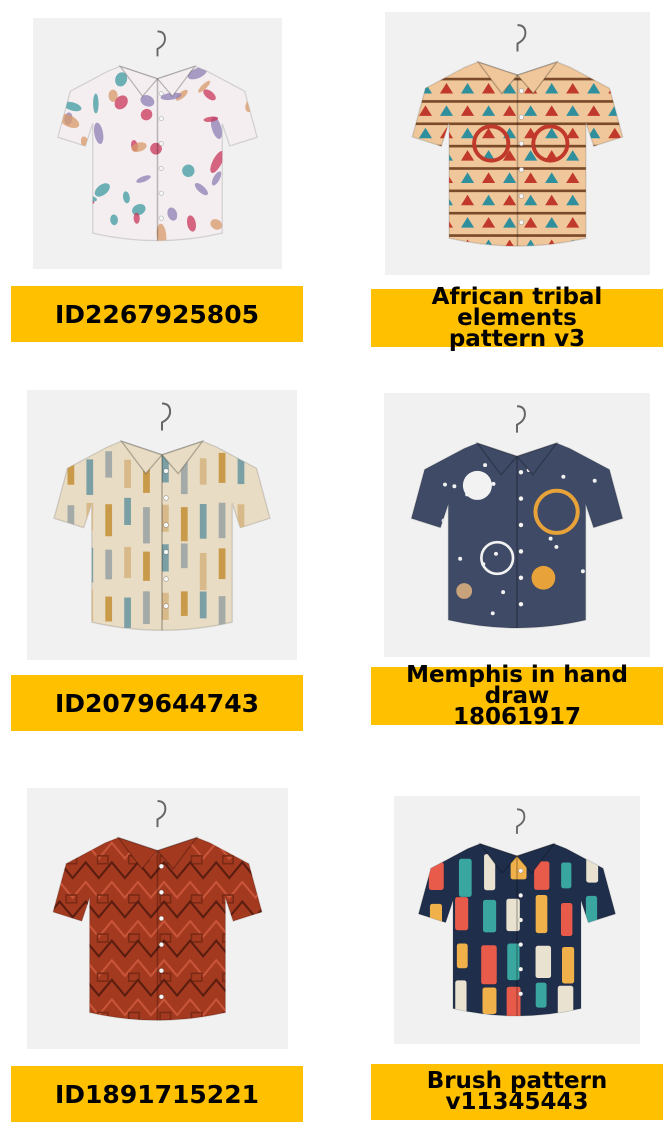  What do you see at coordinates (517, 1102) in the screenshot?
I see `product-label-line2: v11345443` at bounding box center [517, 1102].